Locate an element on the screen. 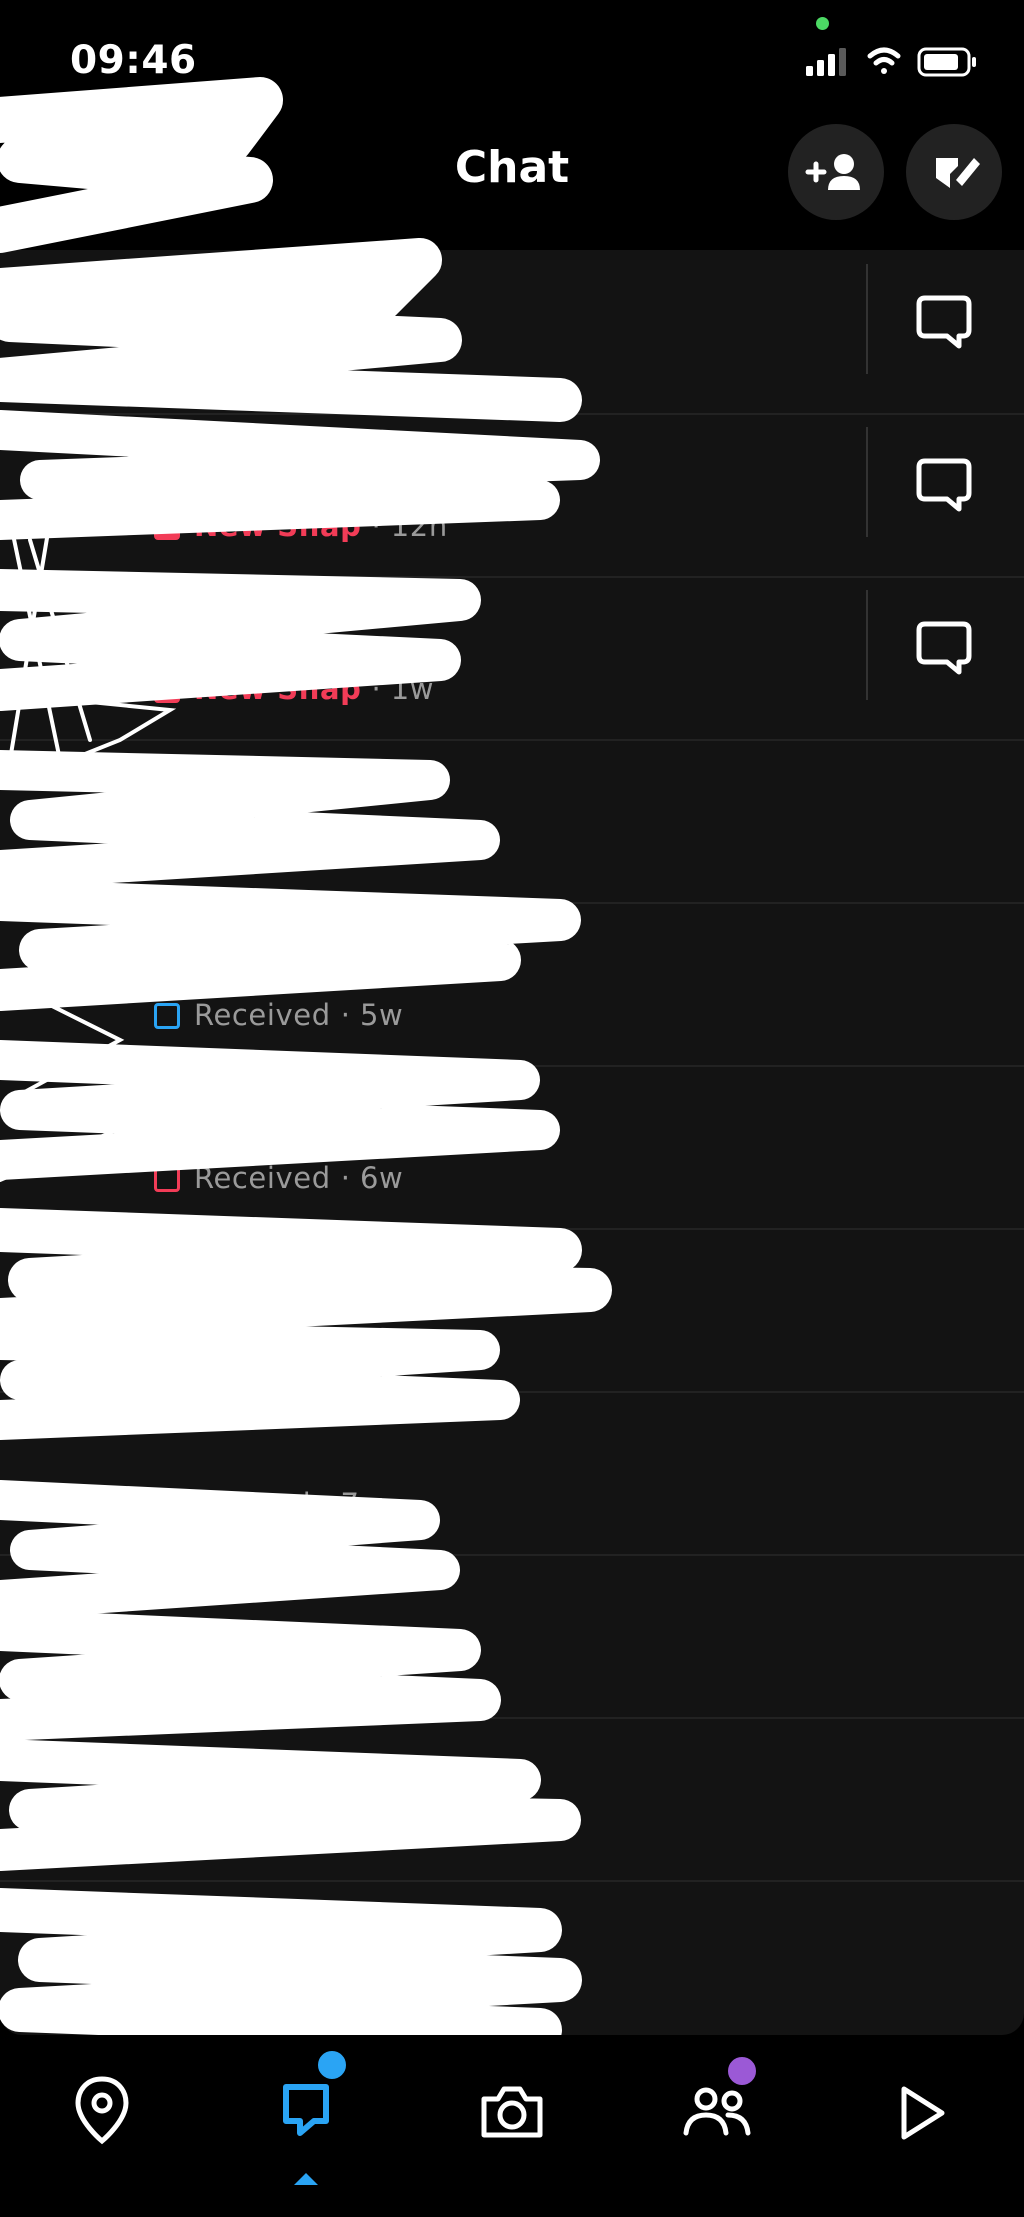 The image size is (1024, 2217). battery-icon is located at coordinates (946, 62).